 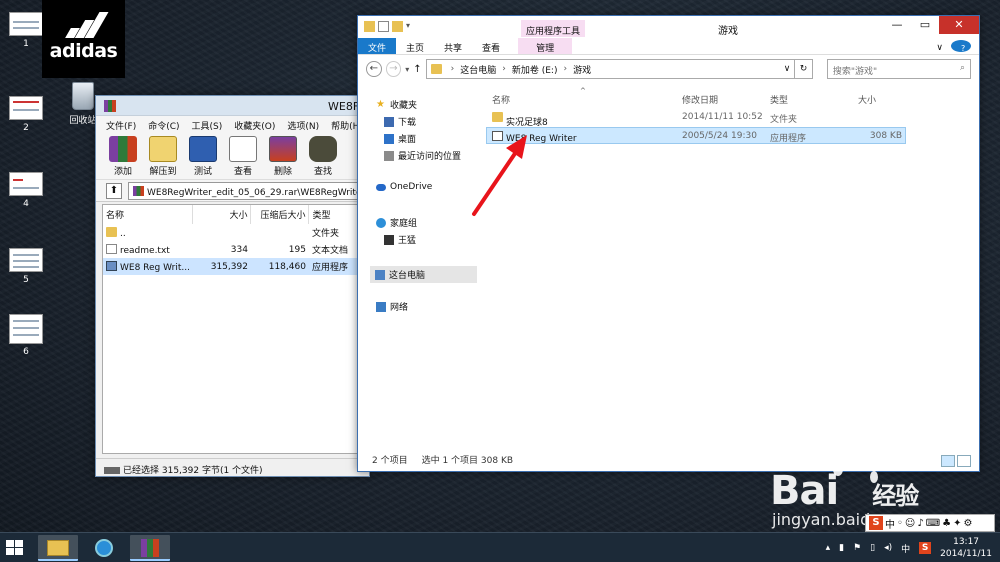 I want to click on volume-icon: ◂), so click(x=888, y=548).